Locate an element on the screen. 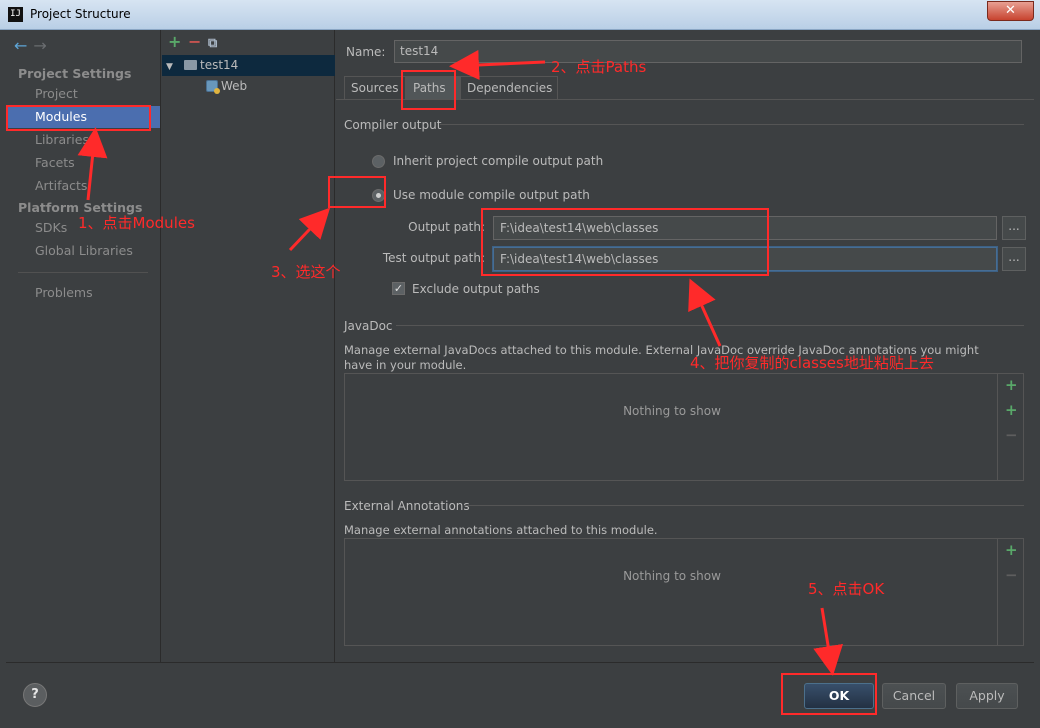  tree-item-test14: ▼ test14 is located at coordinates (248, 65).